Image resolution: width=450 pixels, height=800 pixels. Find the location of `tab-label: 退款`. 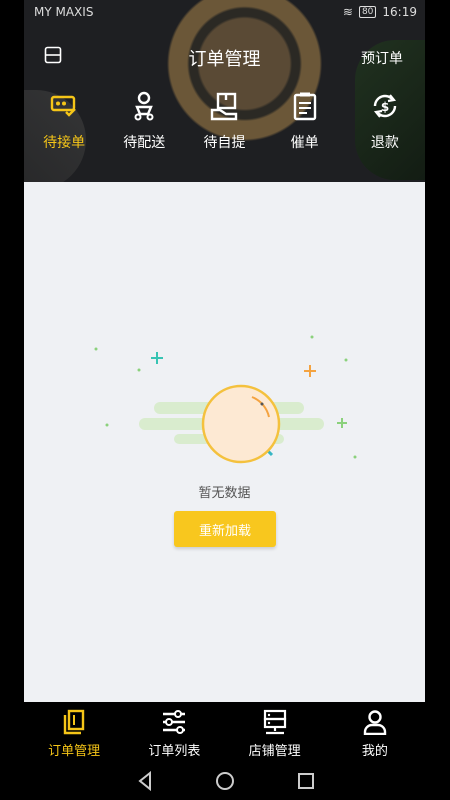

tab-label: 退款 is located at coordinates (384, 143).